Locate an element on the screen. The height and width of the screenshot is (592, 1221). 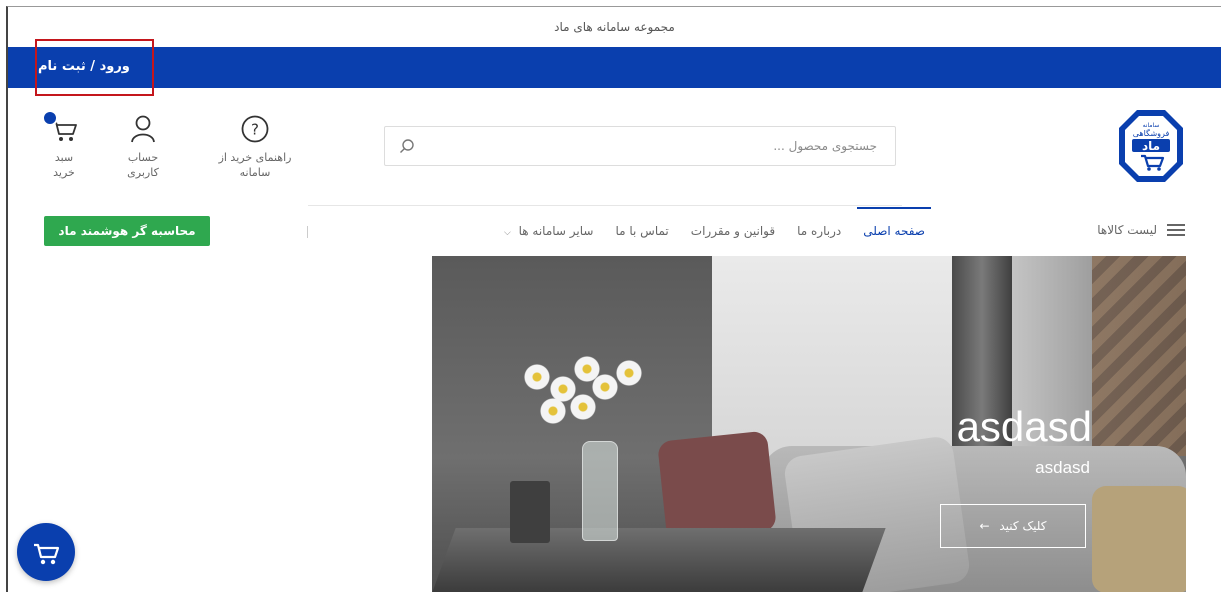
site-logo: سامانه فروشگاهی ماد is located at coordinates (1151, 146).